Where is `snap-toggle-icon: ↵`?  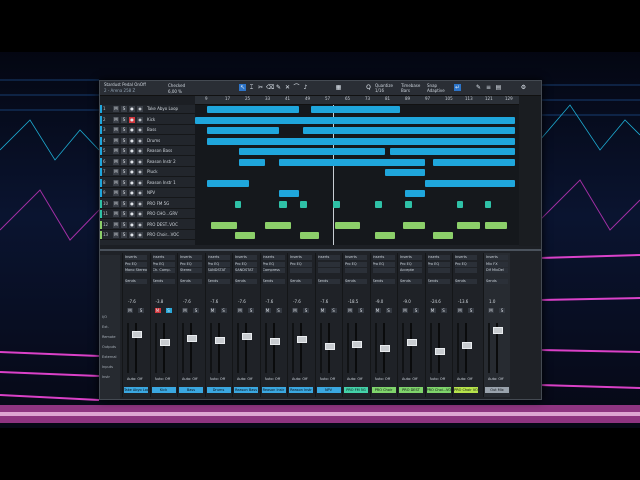 snap-toggle-icon: ↵ is located at coordinates (457, 87).